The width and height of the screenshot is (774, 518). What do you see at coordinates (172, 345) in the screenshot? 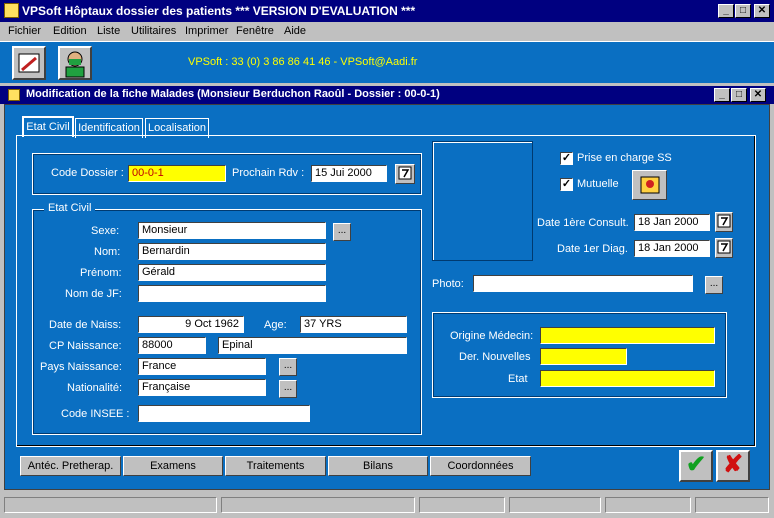
I see `cp-naissance-field: 88000` at bounding box center [172, 345].